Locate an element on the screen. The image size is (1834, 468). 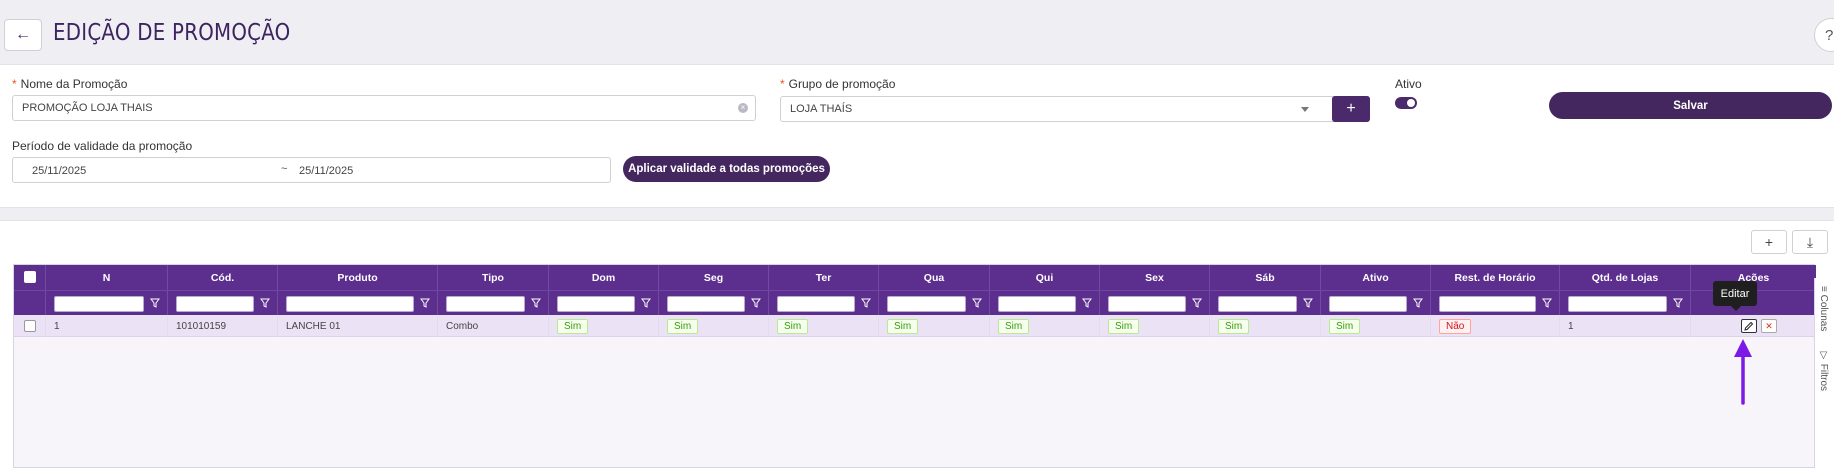
help-icon: ? is located at coordinates (1829, 35).